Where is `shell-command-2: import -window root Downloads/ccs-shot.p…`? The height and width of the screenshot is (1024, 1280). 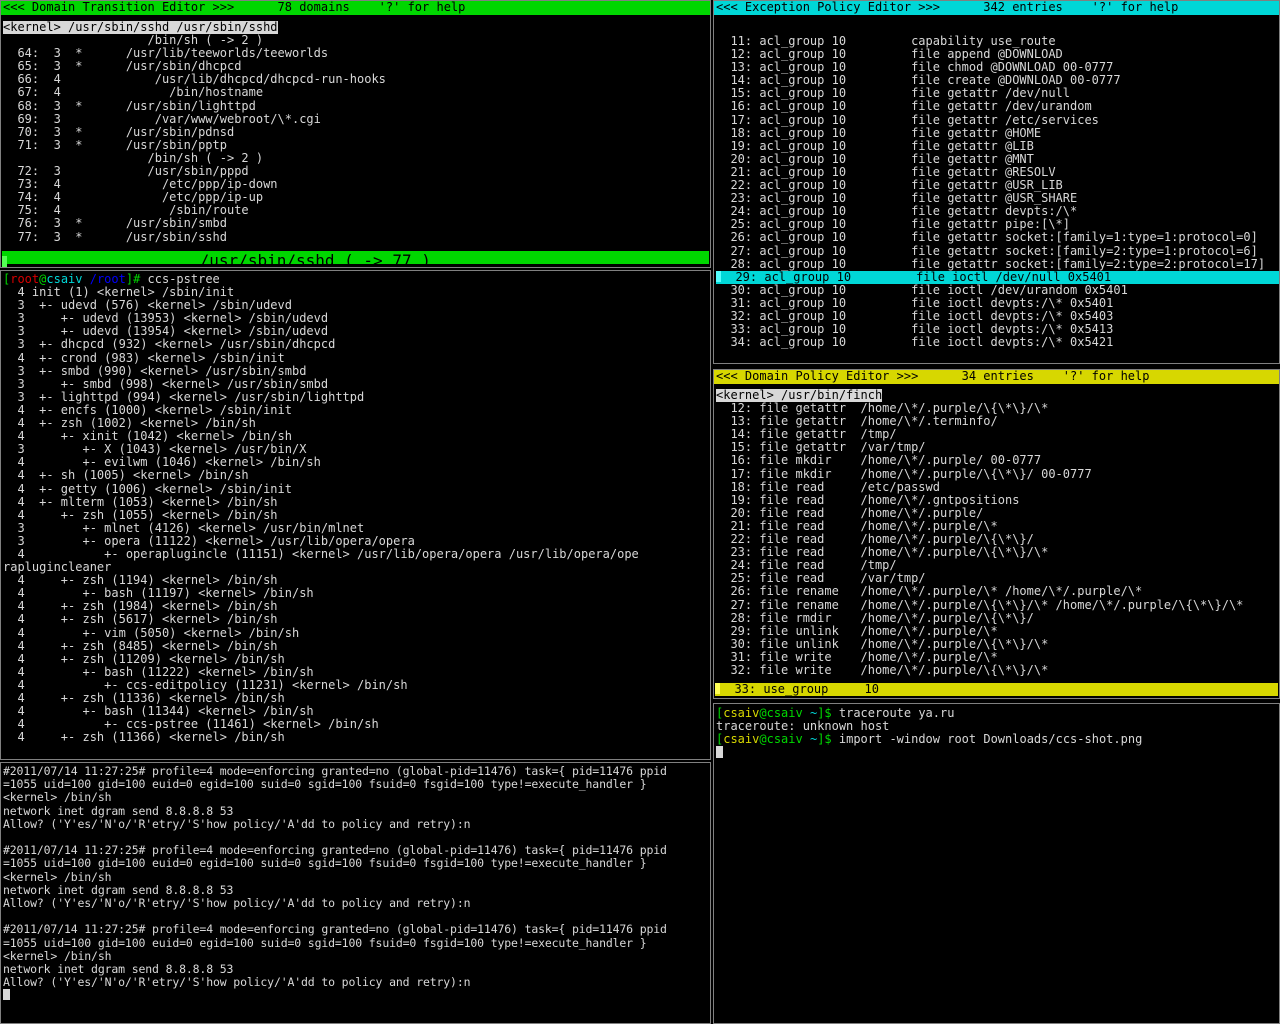
shell-command-2: import -window root Downloads/ccs-shot.p… is located at coordinates (987, 739).